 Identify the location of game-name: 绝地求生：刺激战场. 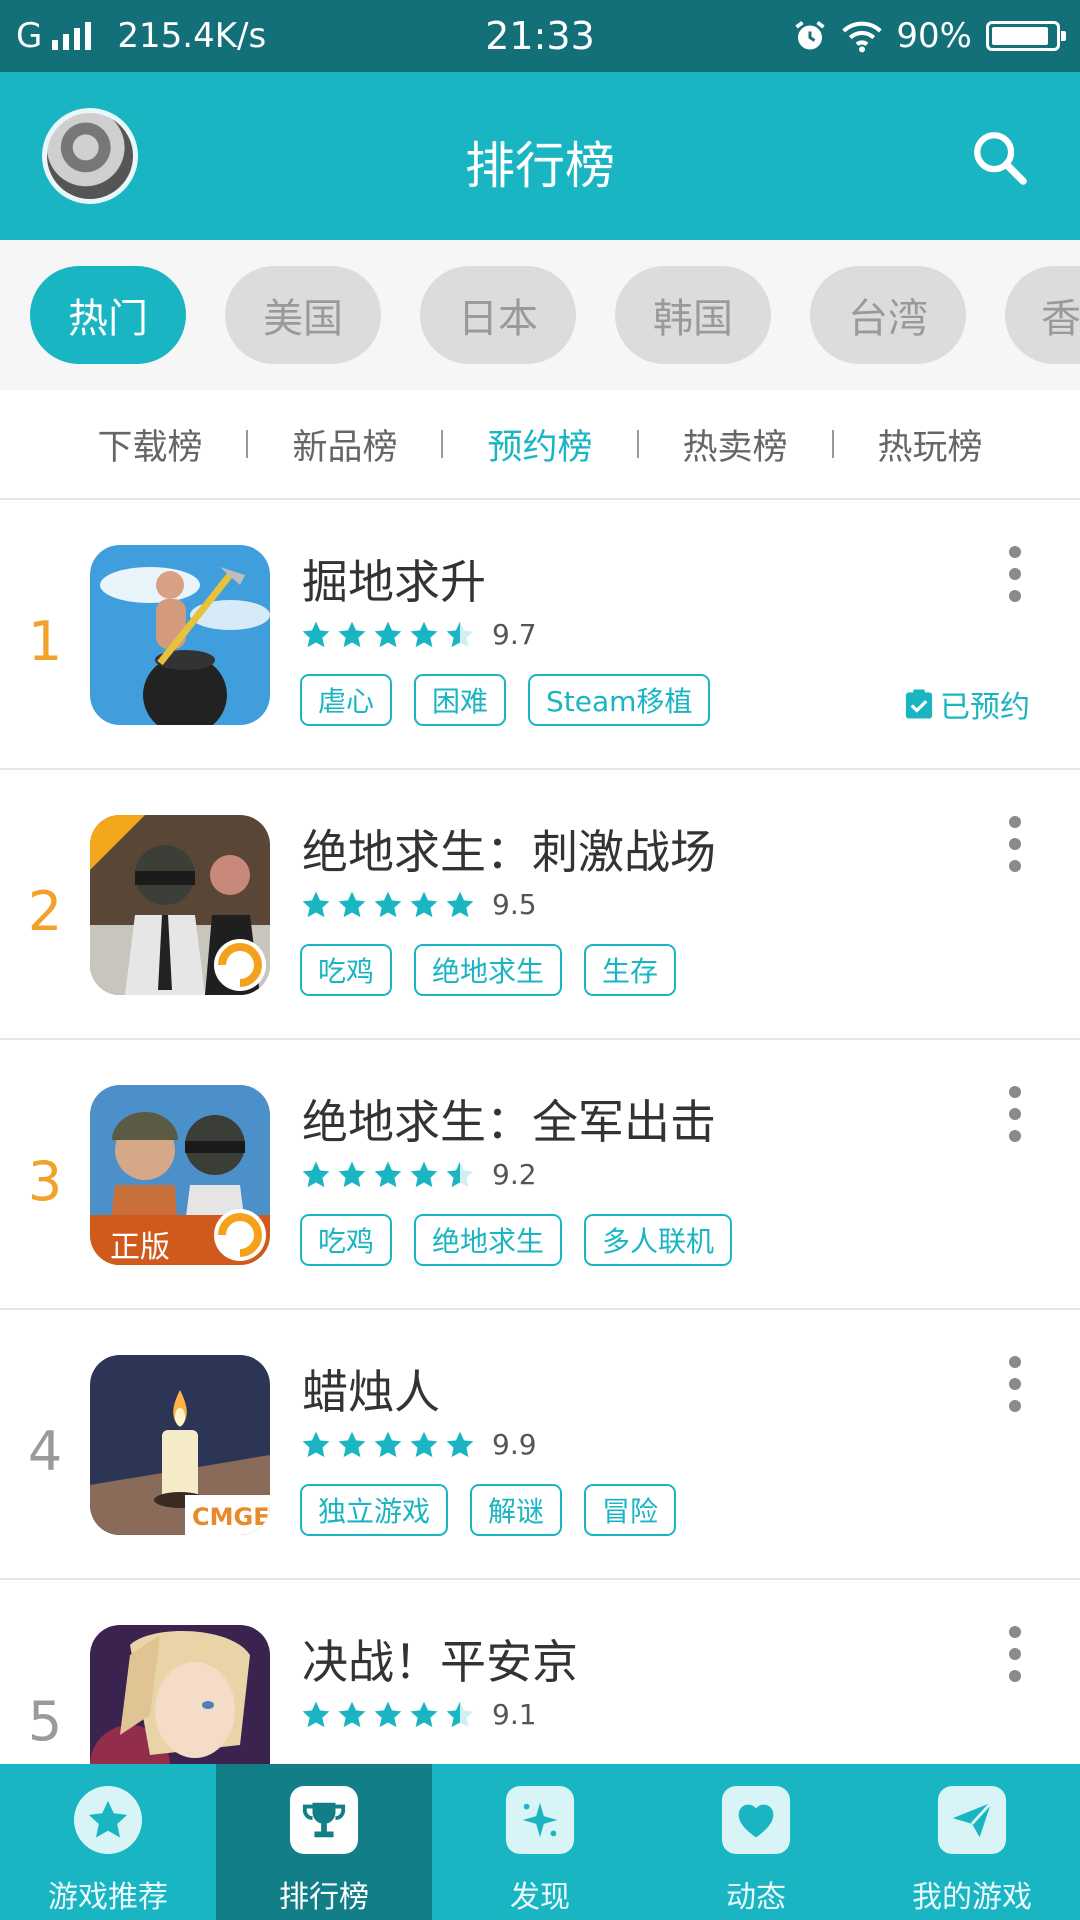
(509, 852).